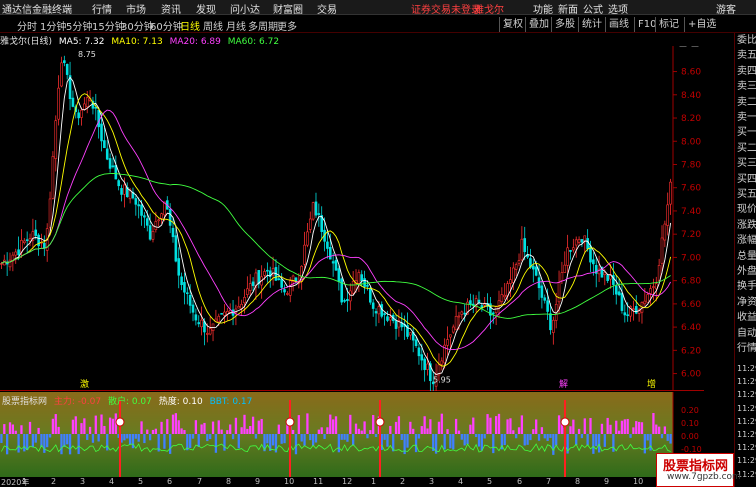  I want to click on add-watchlist-button: +自选, so click(701, 24).